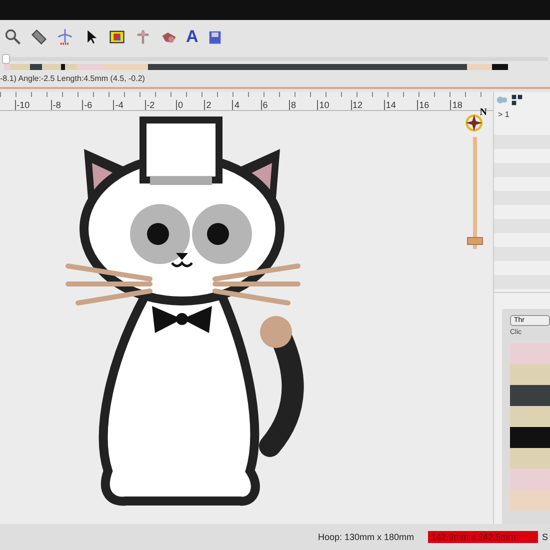  Describe the element at coordinates (13, 37) in the screenshot. I see `search-icon` at that location.